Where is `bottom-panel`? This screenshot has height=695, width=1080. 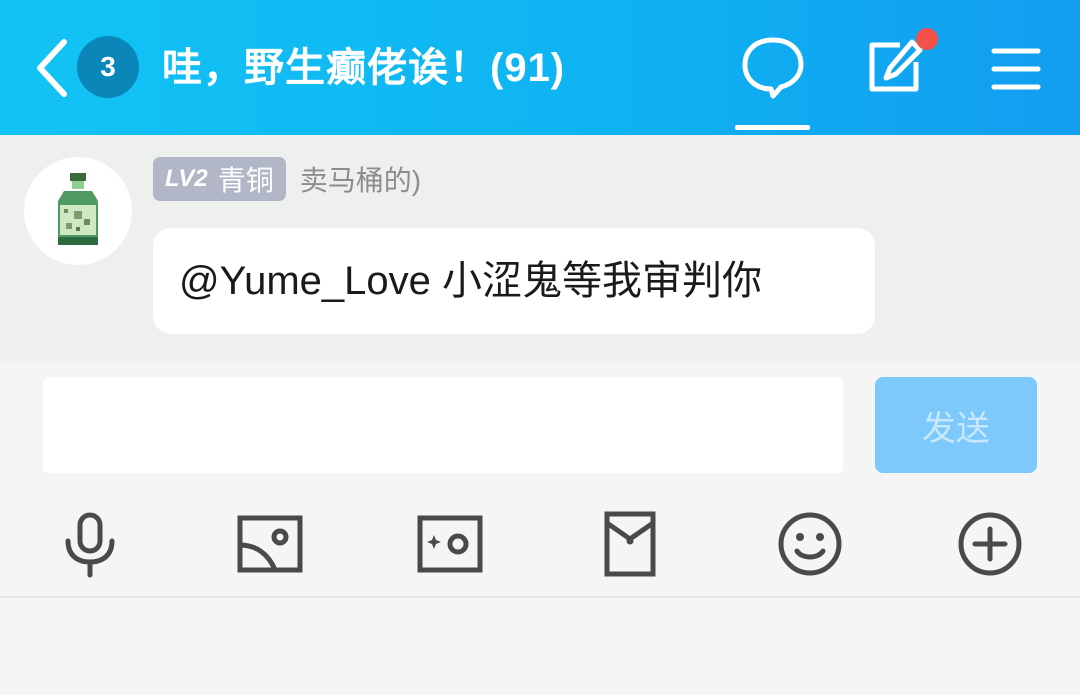 bottom-panel is located at coordinates (540, 646).